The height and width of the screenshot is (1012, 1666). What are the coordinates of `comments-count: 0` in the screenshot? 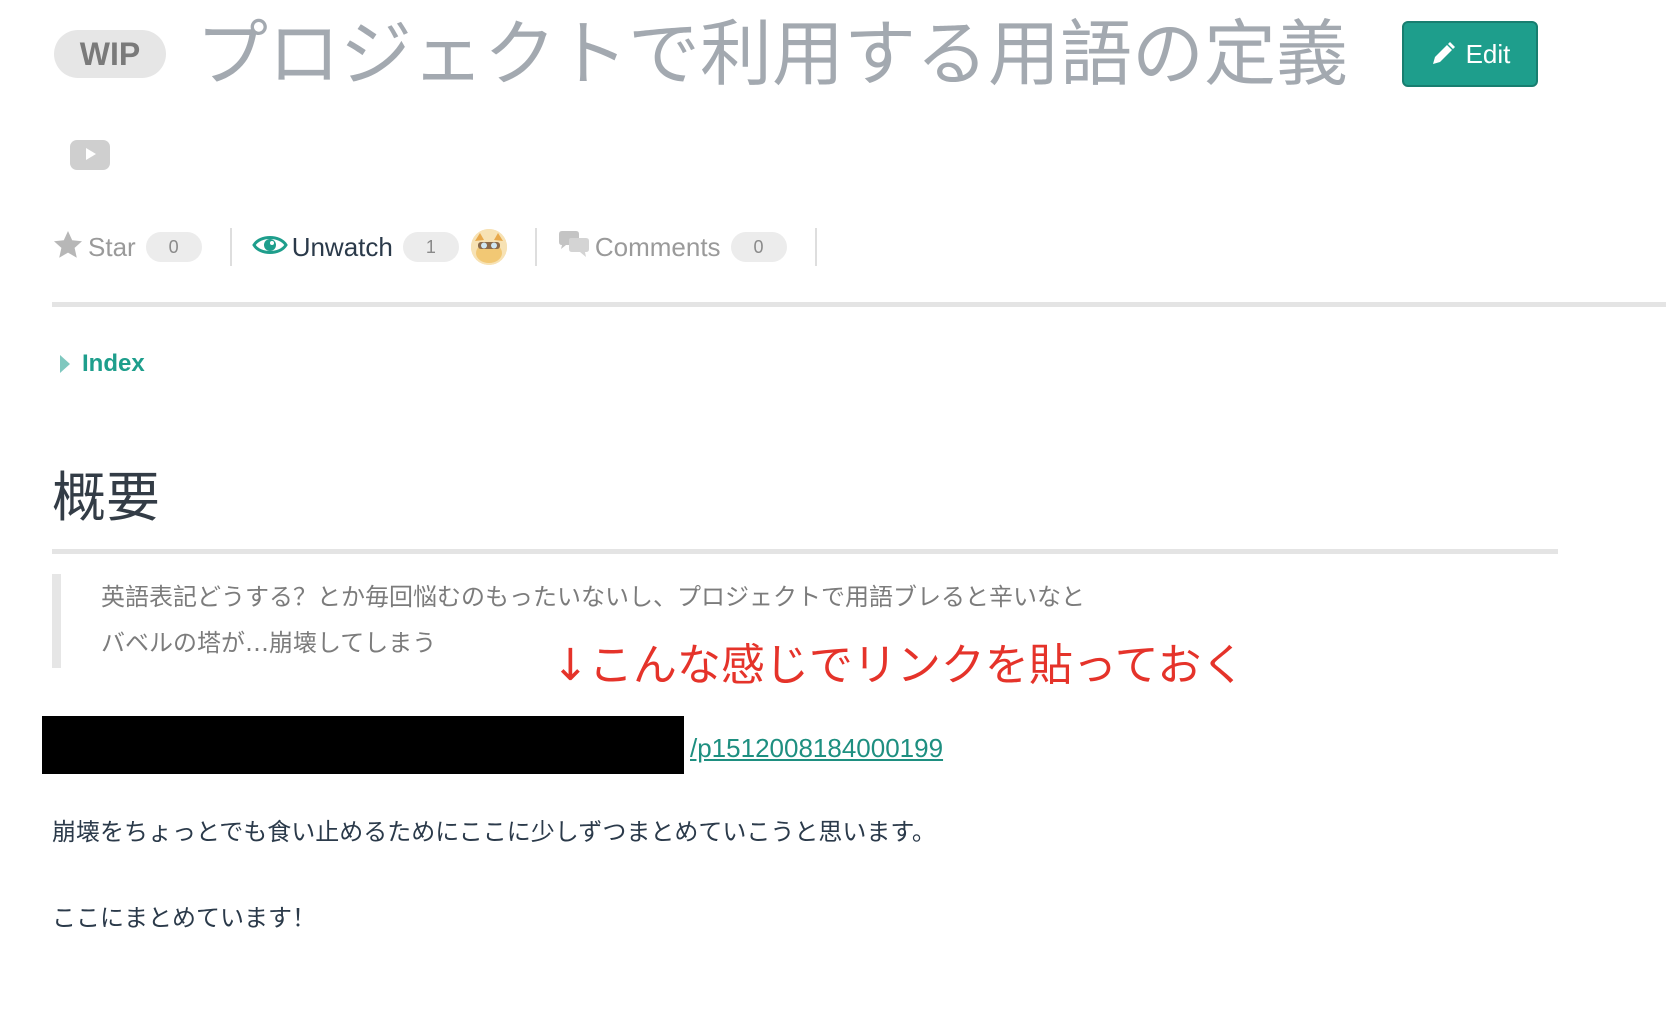 It's located at (758, 247).